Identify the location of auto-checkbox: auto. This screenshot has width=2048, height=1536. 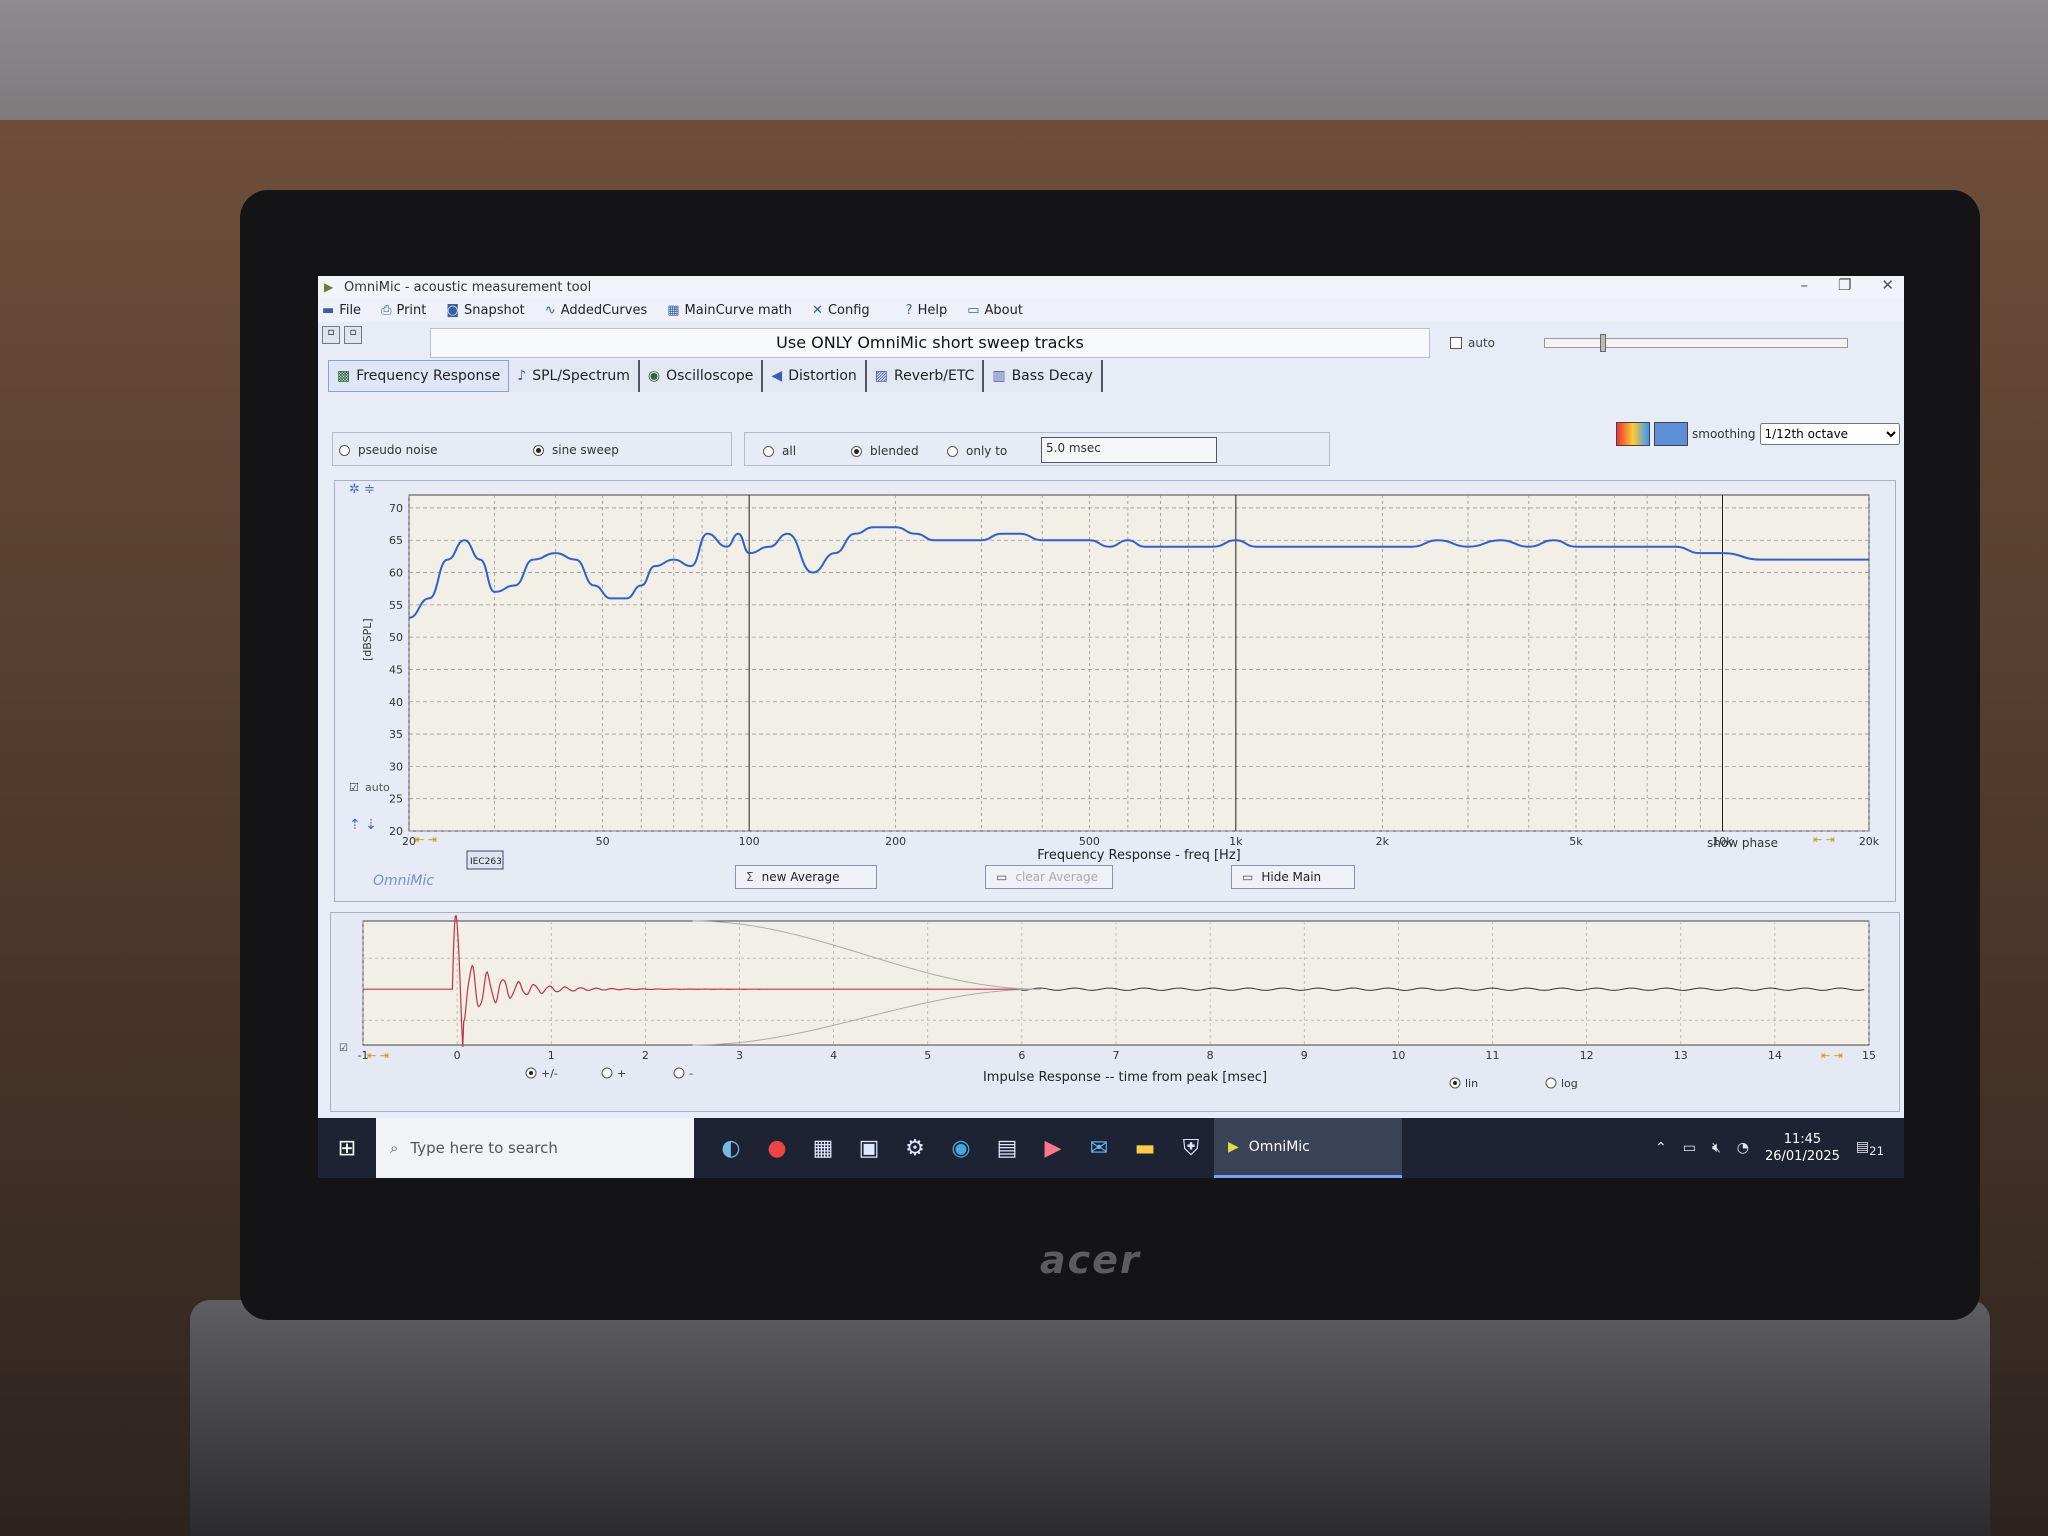
(1472, 343).